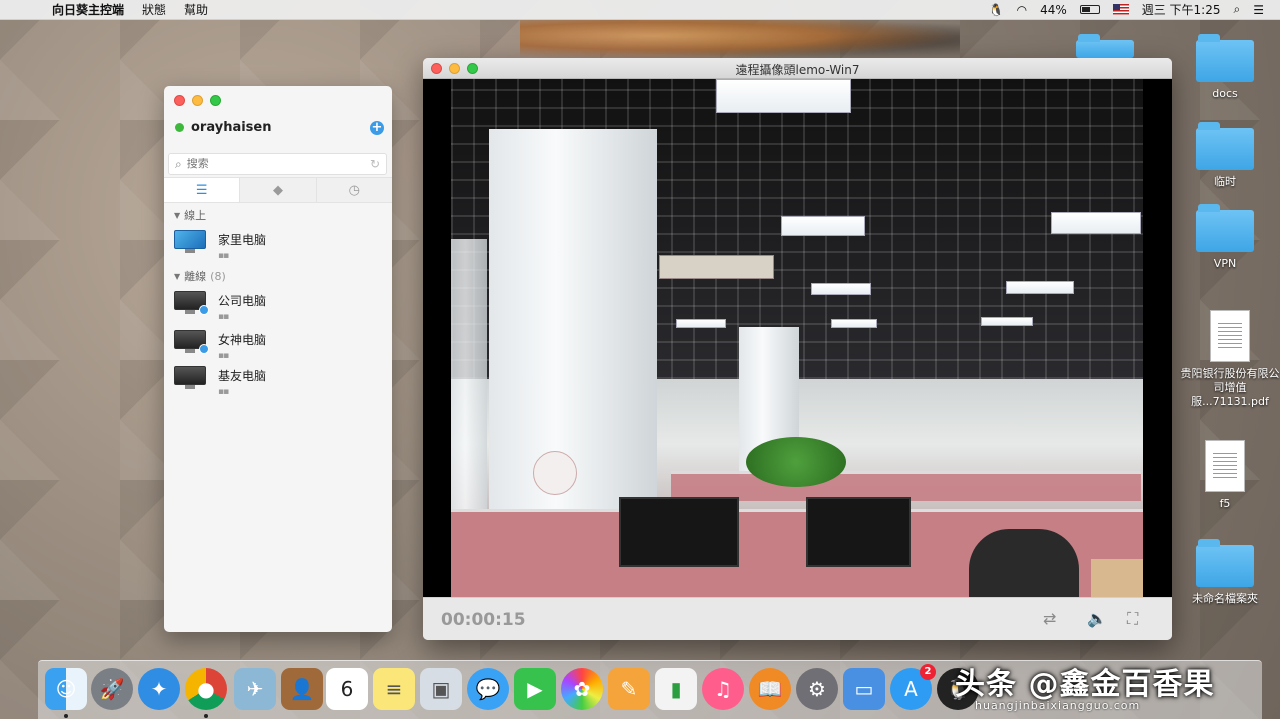 The image size is (1280, 719). Describe the element at coordinates (206, 689) in the screenshot. I see `chrome-icon: ●` at that location.